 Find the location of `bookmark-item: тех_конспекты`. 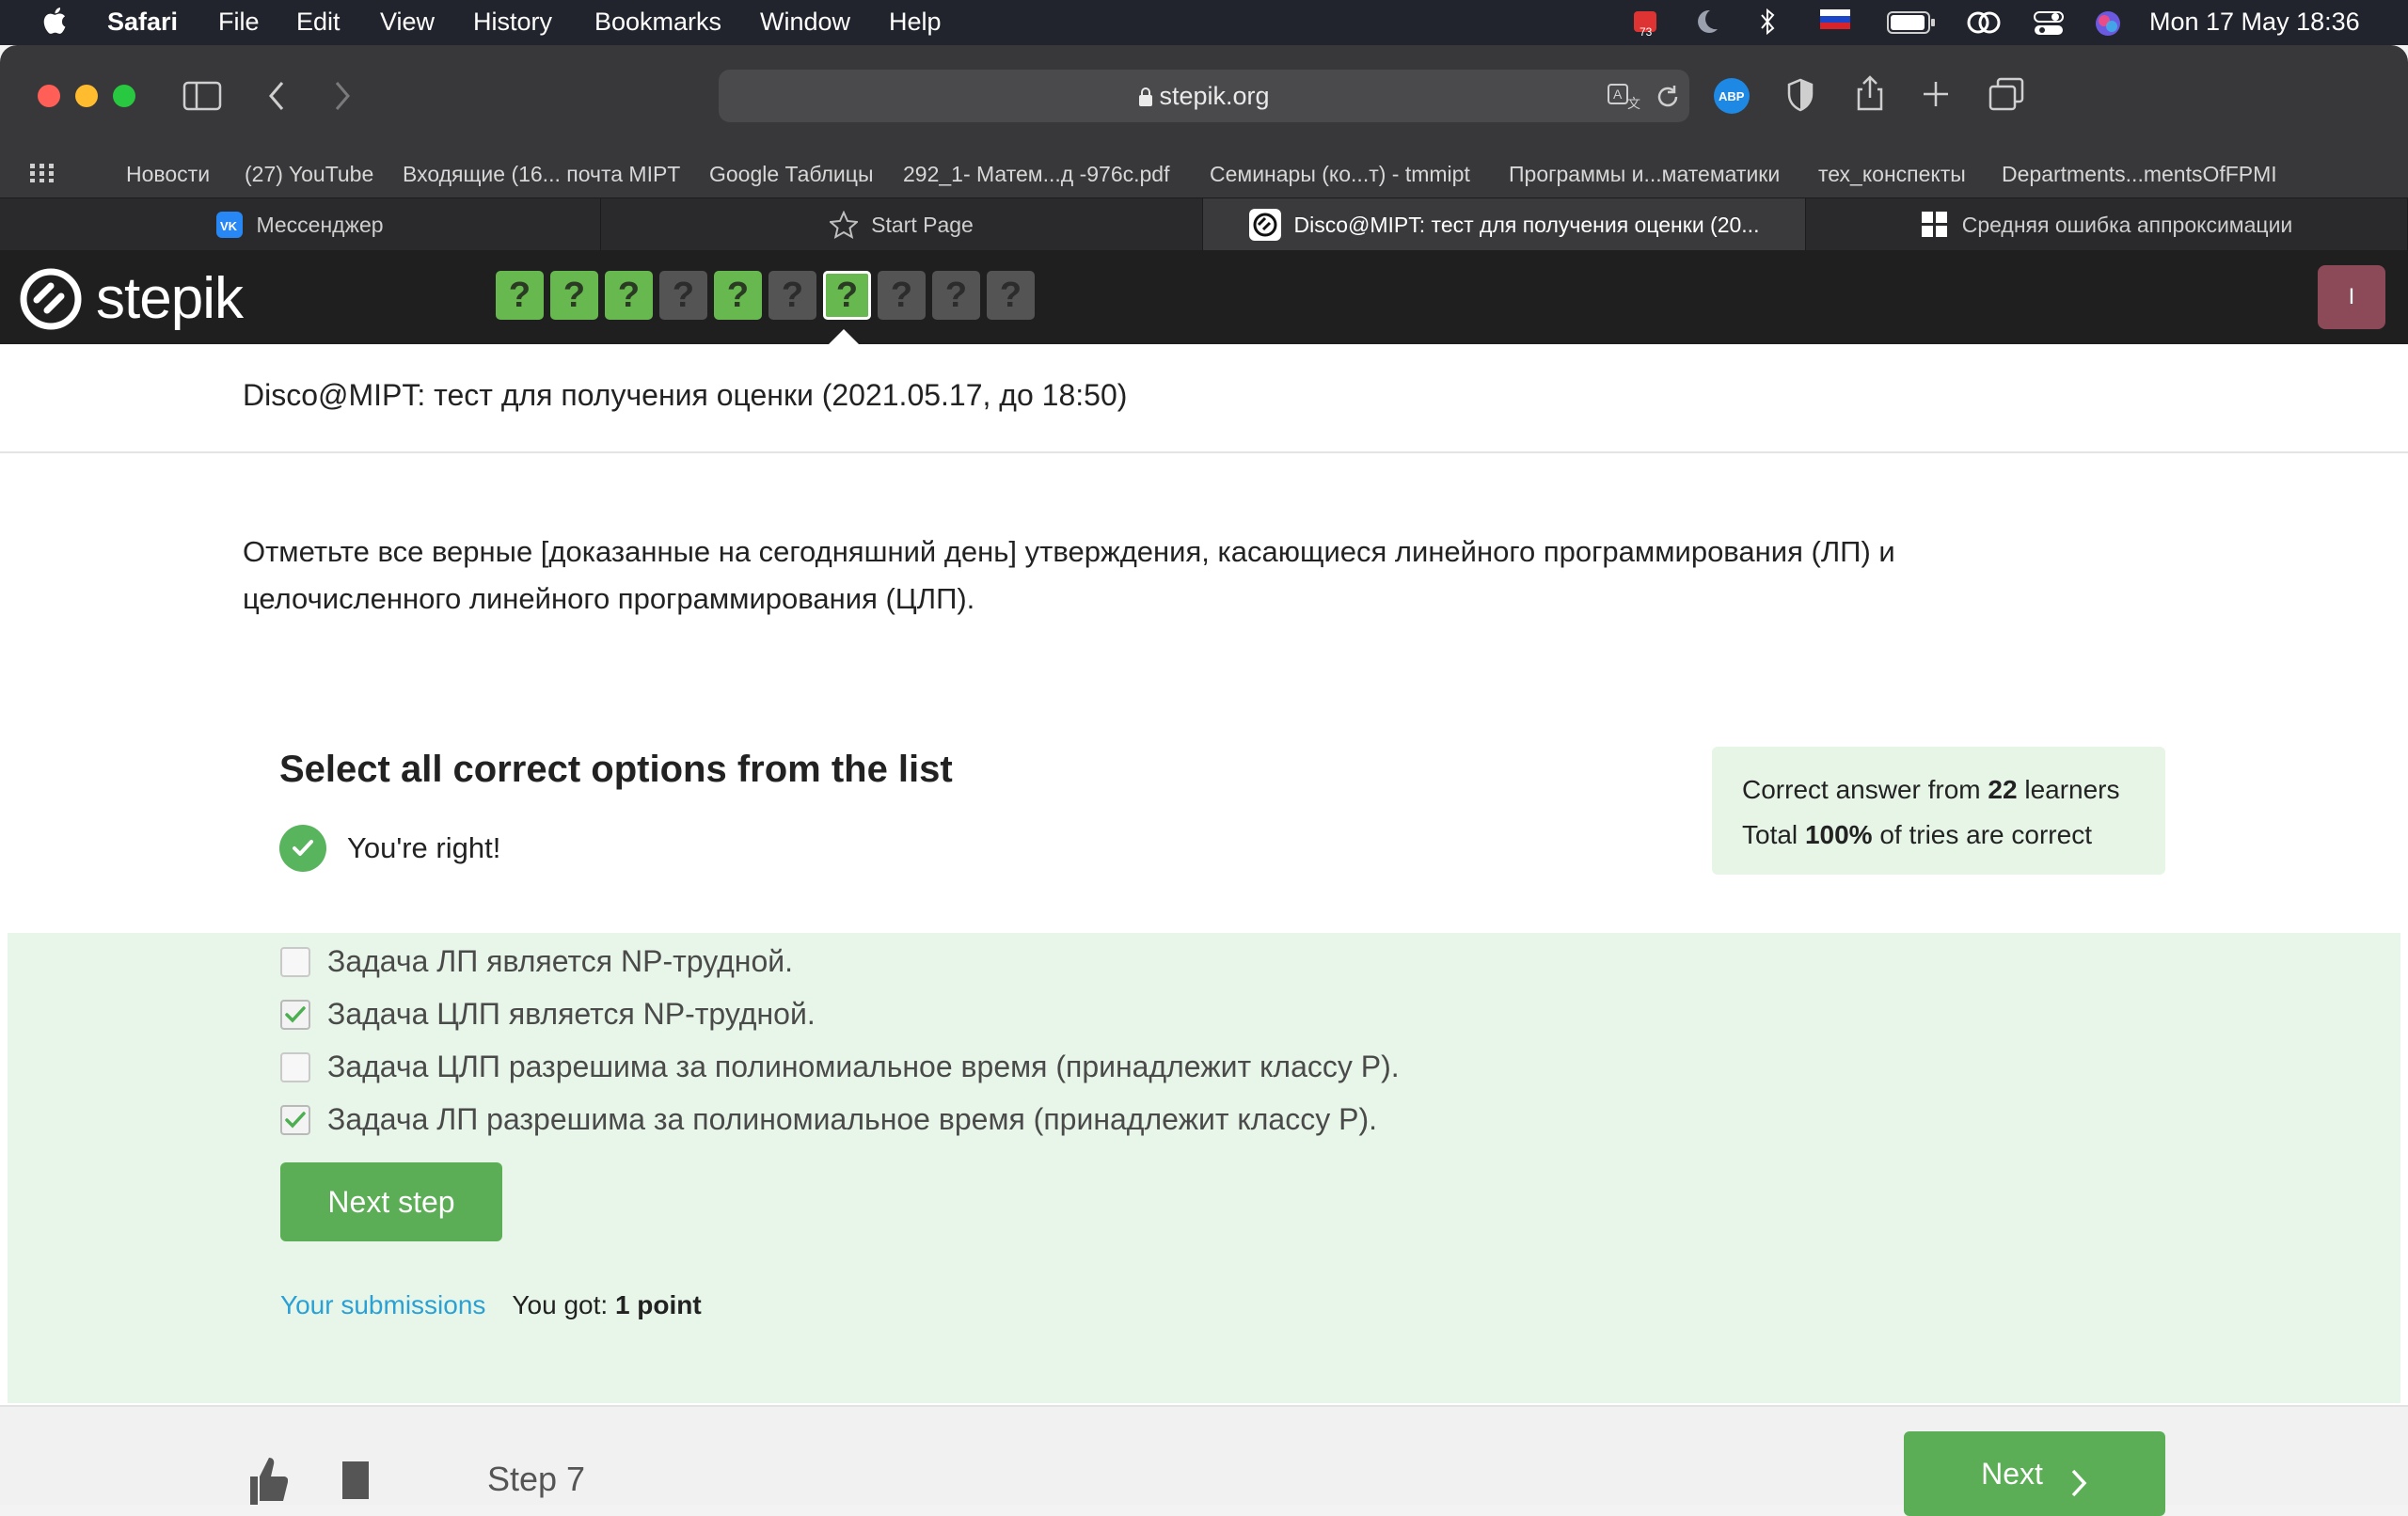

bookmark-item: тех_конспекты is located at coordinates (1892, 174).